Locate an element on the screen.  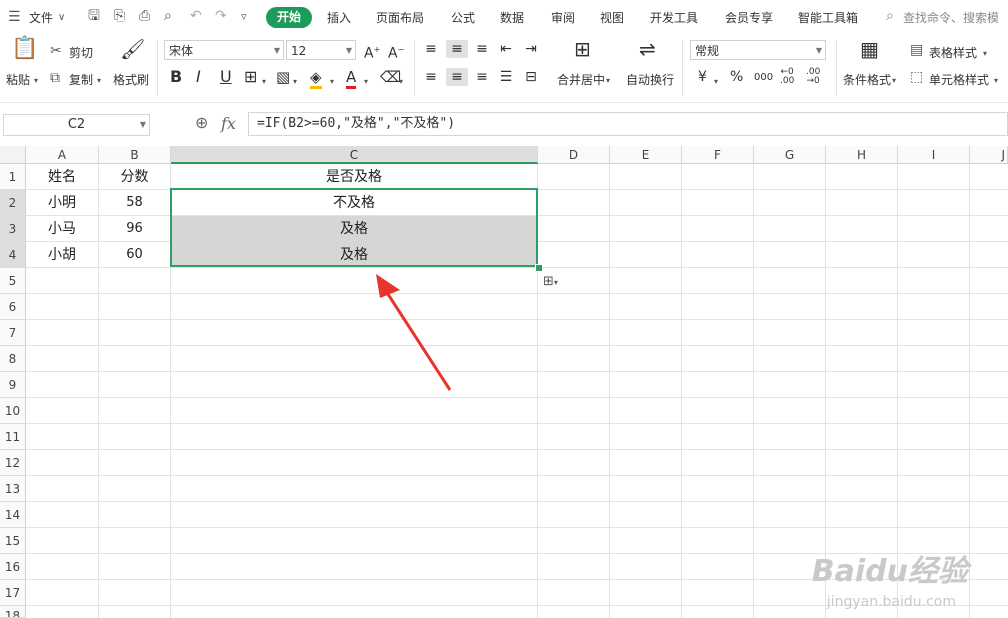
align-top-icon: ≡ is located at coordinates (431, 49).